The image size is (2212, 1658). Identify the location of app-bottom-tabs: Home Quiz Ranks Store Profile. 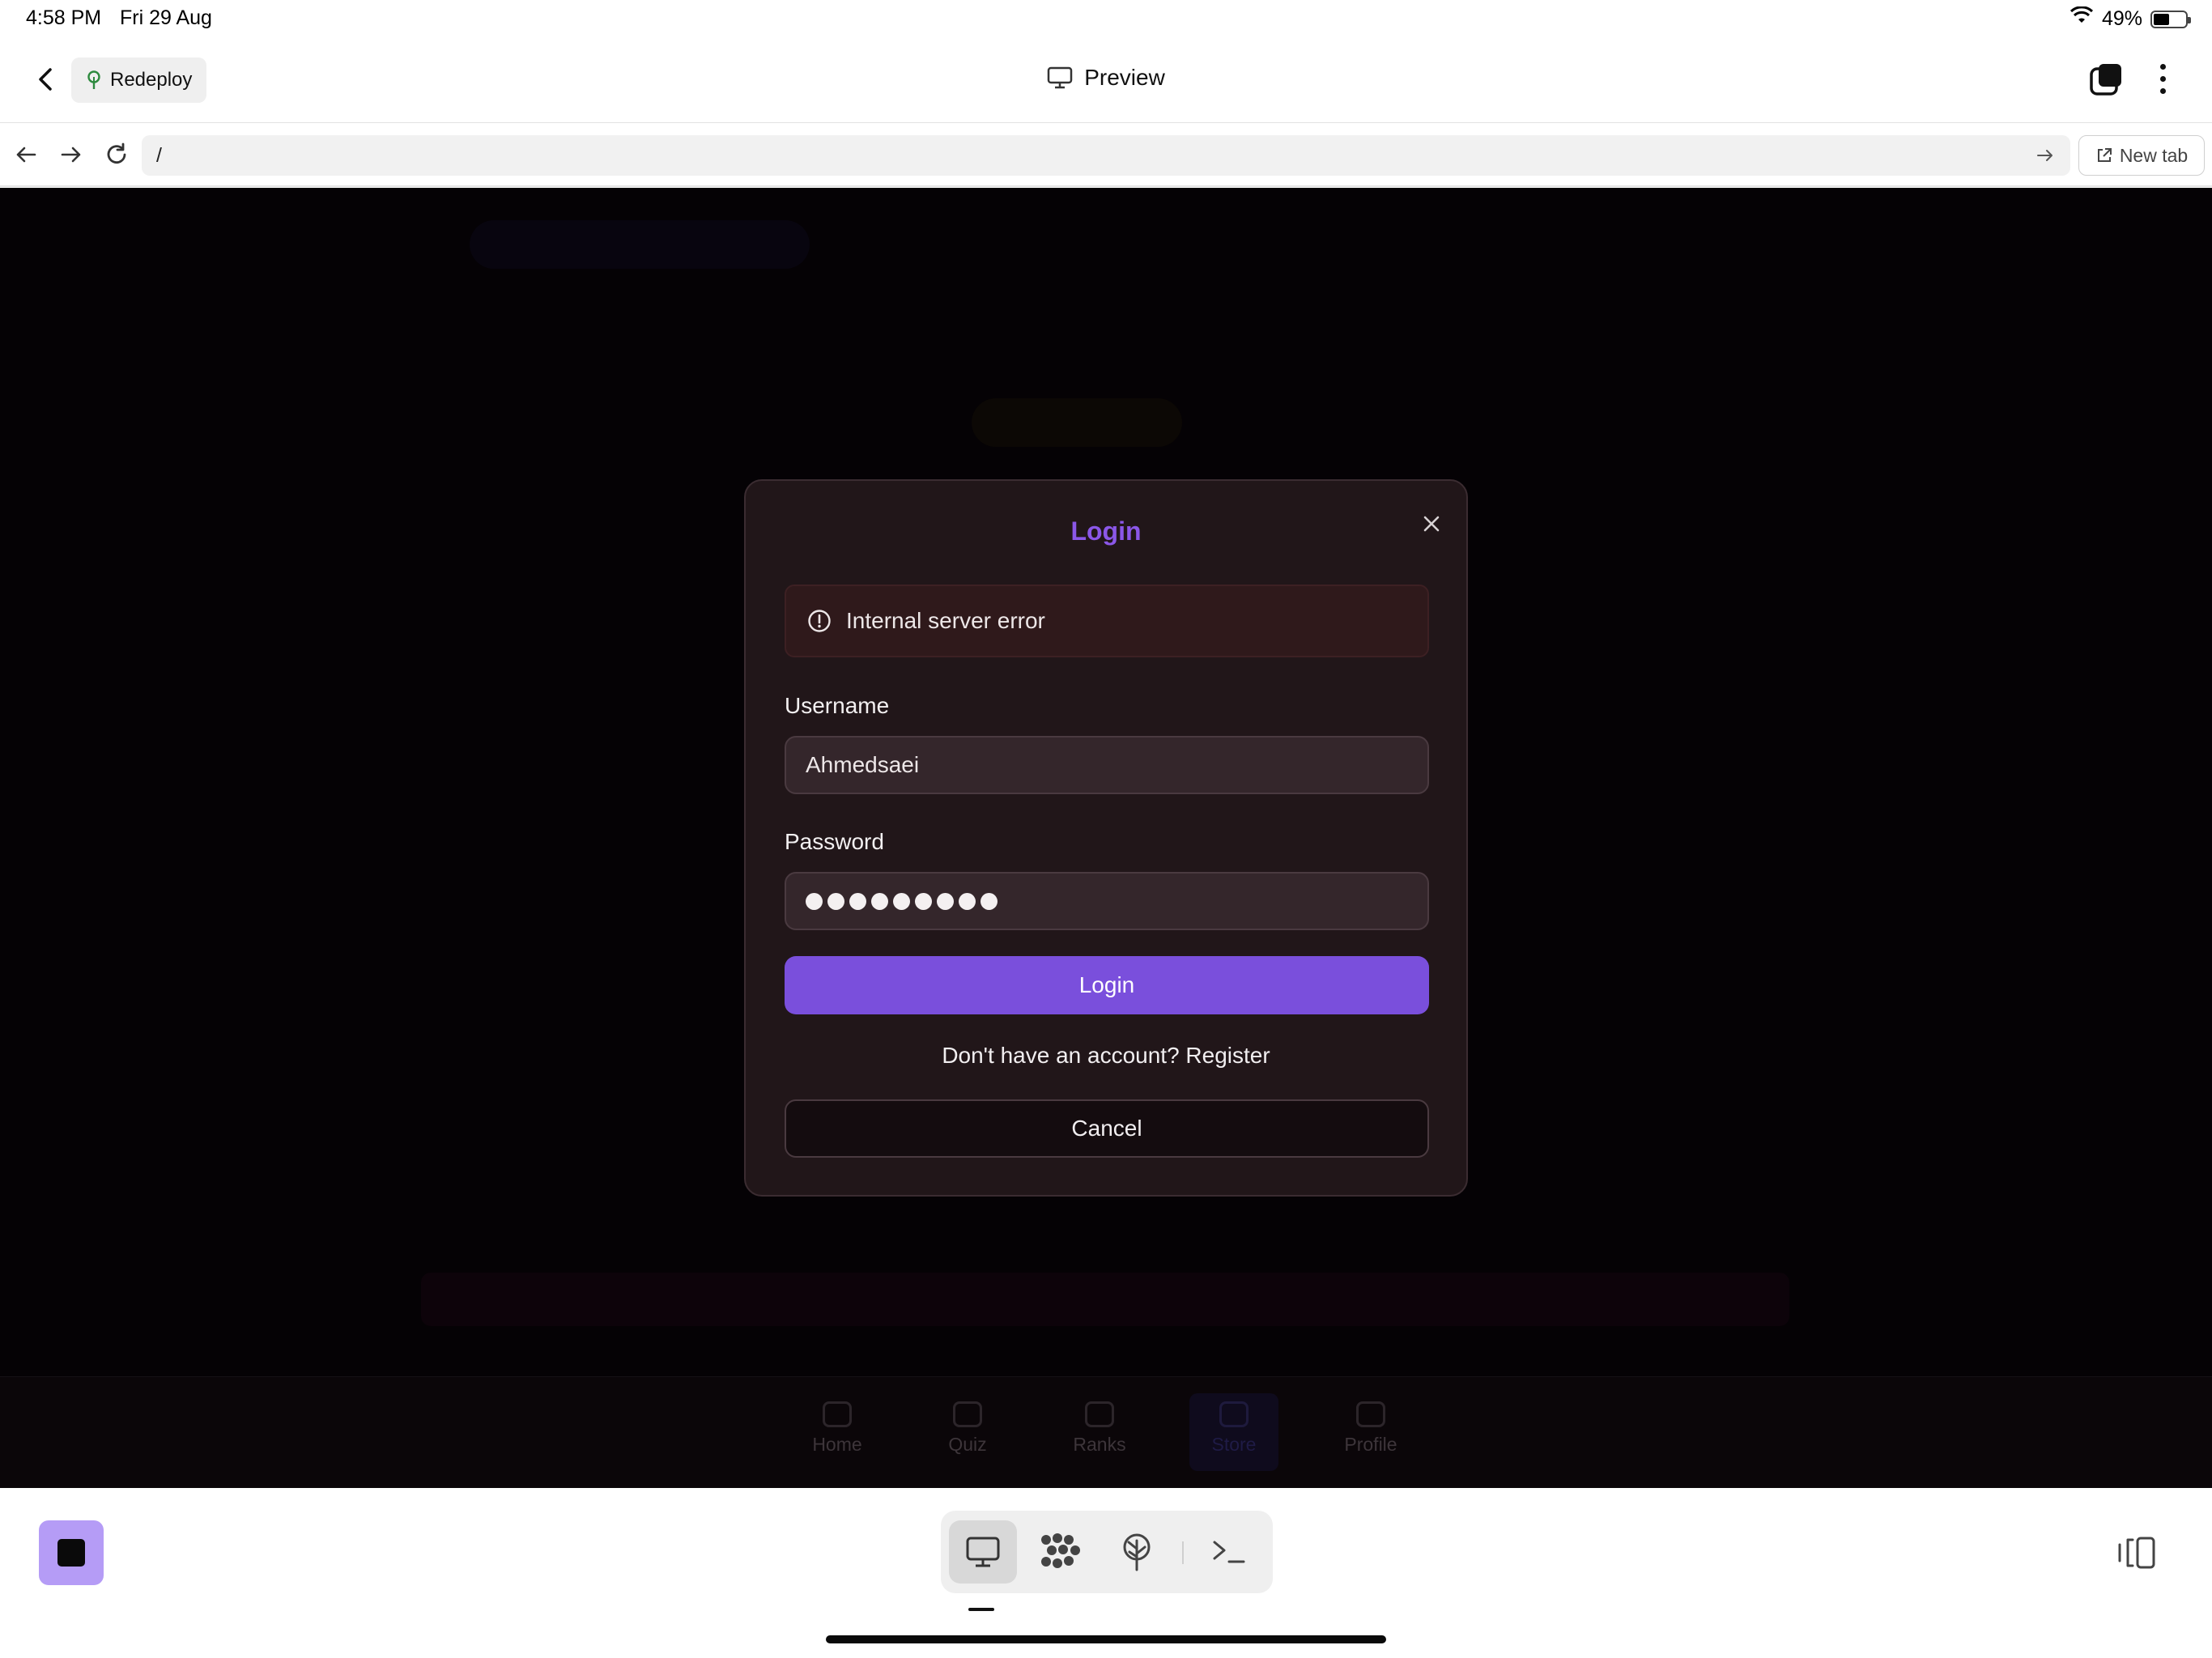
(1106, 1432).